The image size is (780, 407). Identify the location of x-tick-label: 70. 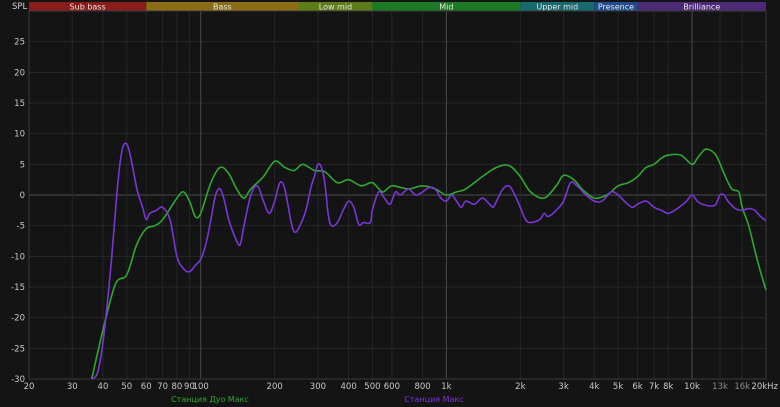
(162, 387).